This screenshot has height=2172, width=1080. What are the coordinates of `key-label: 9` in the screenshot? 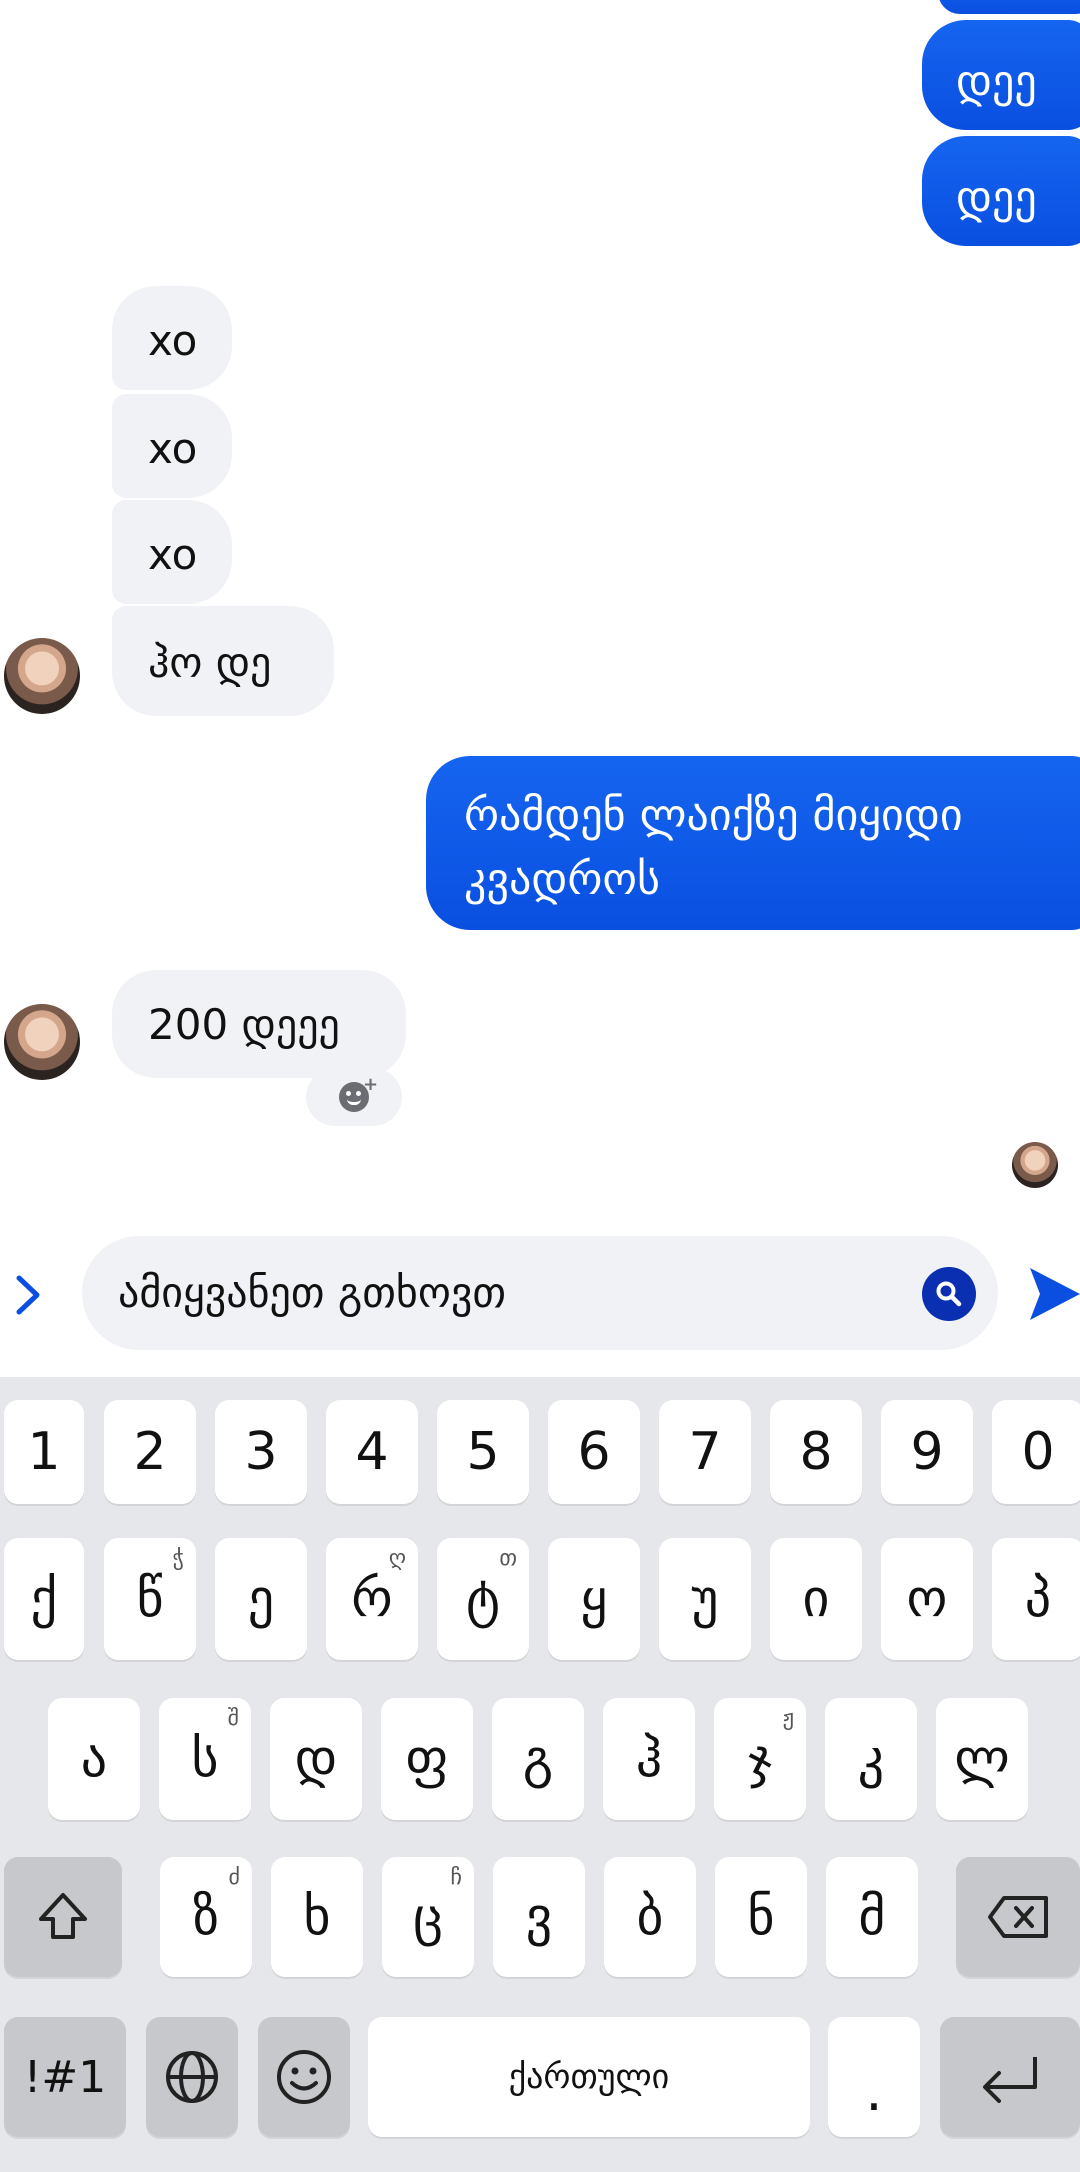 It's located at (927, 1452).